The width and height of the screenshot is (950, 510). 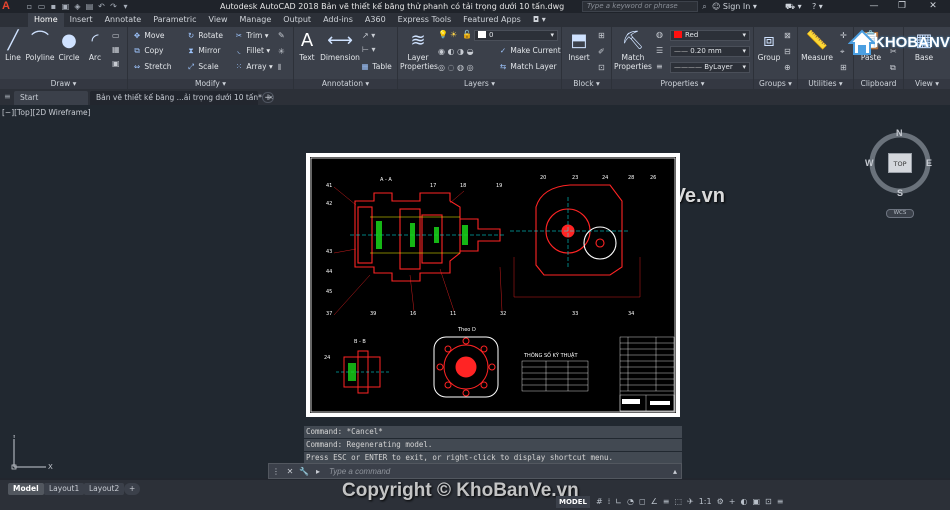 I want to click on wcs-menu: WCS, so click(x=900, y=213).